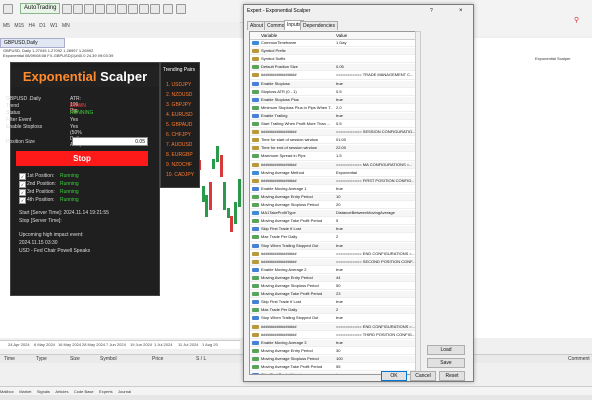 The height and width of the screenshot is (400, 592). I want to click on zoom-in-icon, so click(100, 9).